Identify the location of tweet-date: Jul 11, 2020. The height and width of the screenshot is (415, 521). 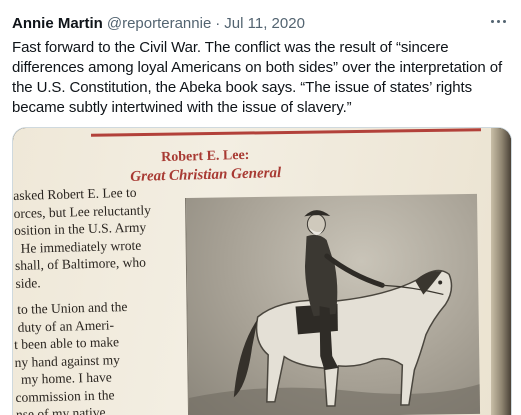
(264, 23).